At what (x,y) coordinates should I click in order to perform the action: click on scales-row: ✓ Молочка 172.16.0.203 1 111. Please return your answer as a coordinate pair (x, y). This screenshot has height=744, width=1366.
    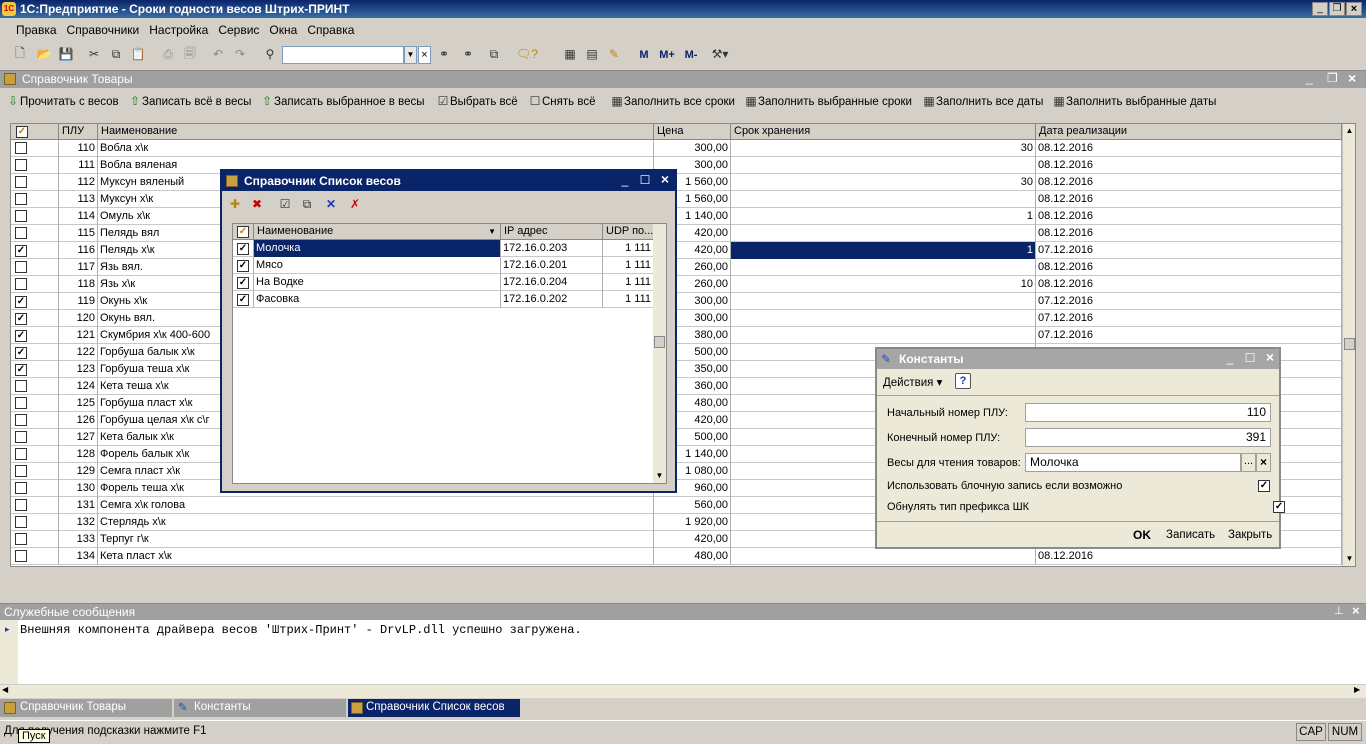
    Looking at the image, I should click on (443, 248).